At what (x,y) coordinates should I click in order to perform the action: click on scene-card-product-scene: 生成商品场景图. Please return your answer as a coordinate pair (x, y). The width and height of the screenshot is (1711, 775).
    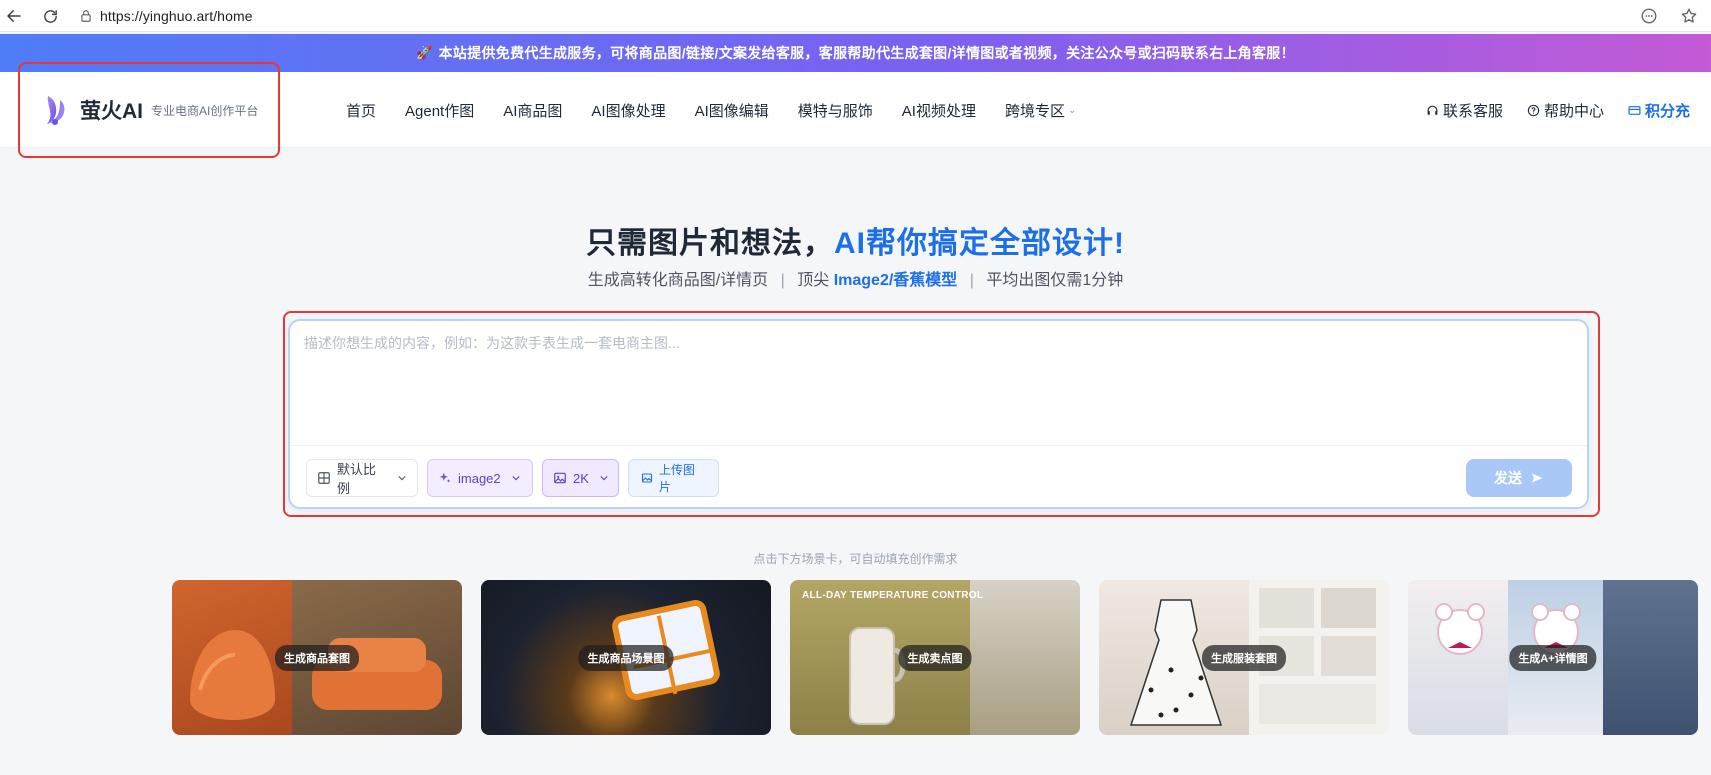
    Looking at the image, I should click on (626, 657).